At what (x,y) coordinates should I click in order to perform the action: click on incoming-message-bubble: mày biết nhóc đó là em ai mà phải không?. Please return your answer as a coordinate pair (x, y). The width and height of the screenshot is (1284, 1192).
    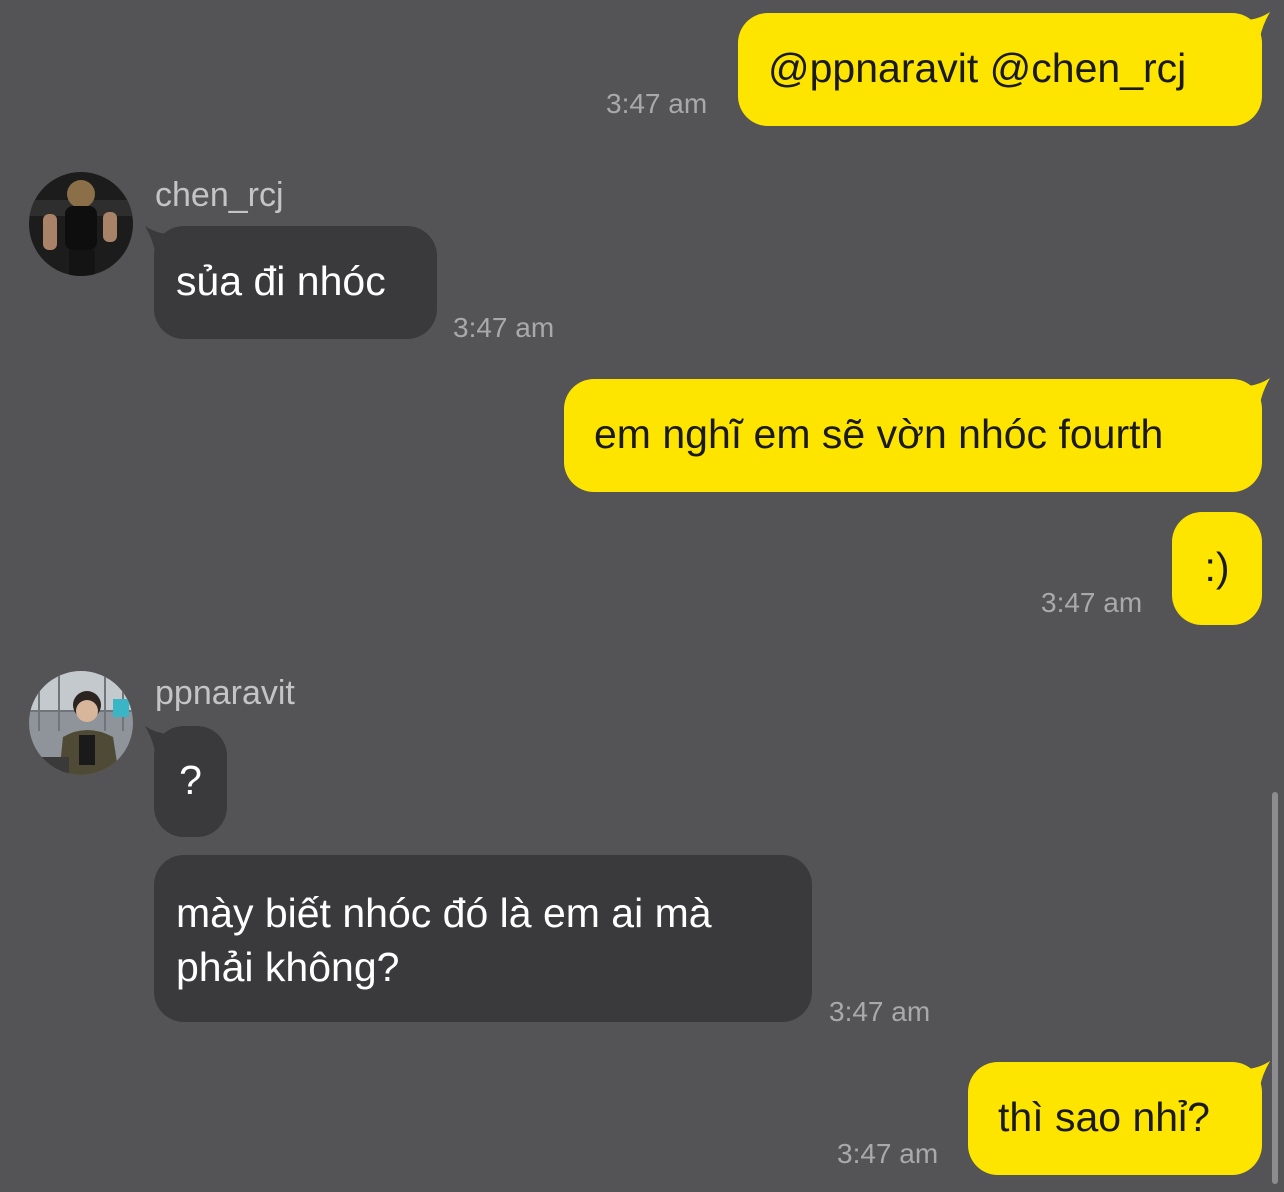
    Looking at the image, I should click on (483, 938).